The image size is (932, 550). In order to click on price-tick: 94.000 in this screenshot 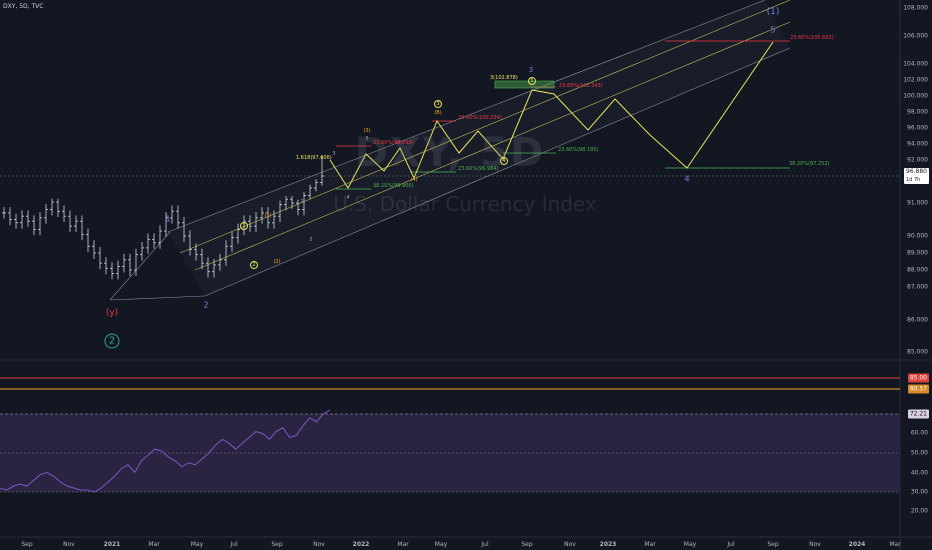, I will do `click(917, 144)`.